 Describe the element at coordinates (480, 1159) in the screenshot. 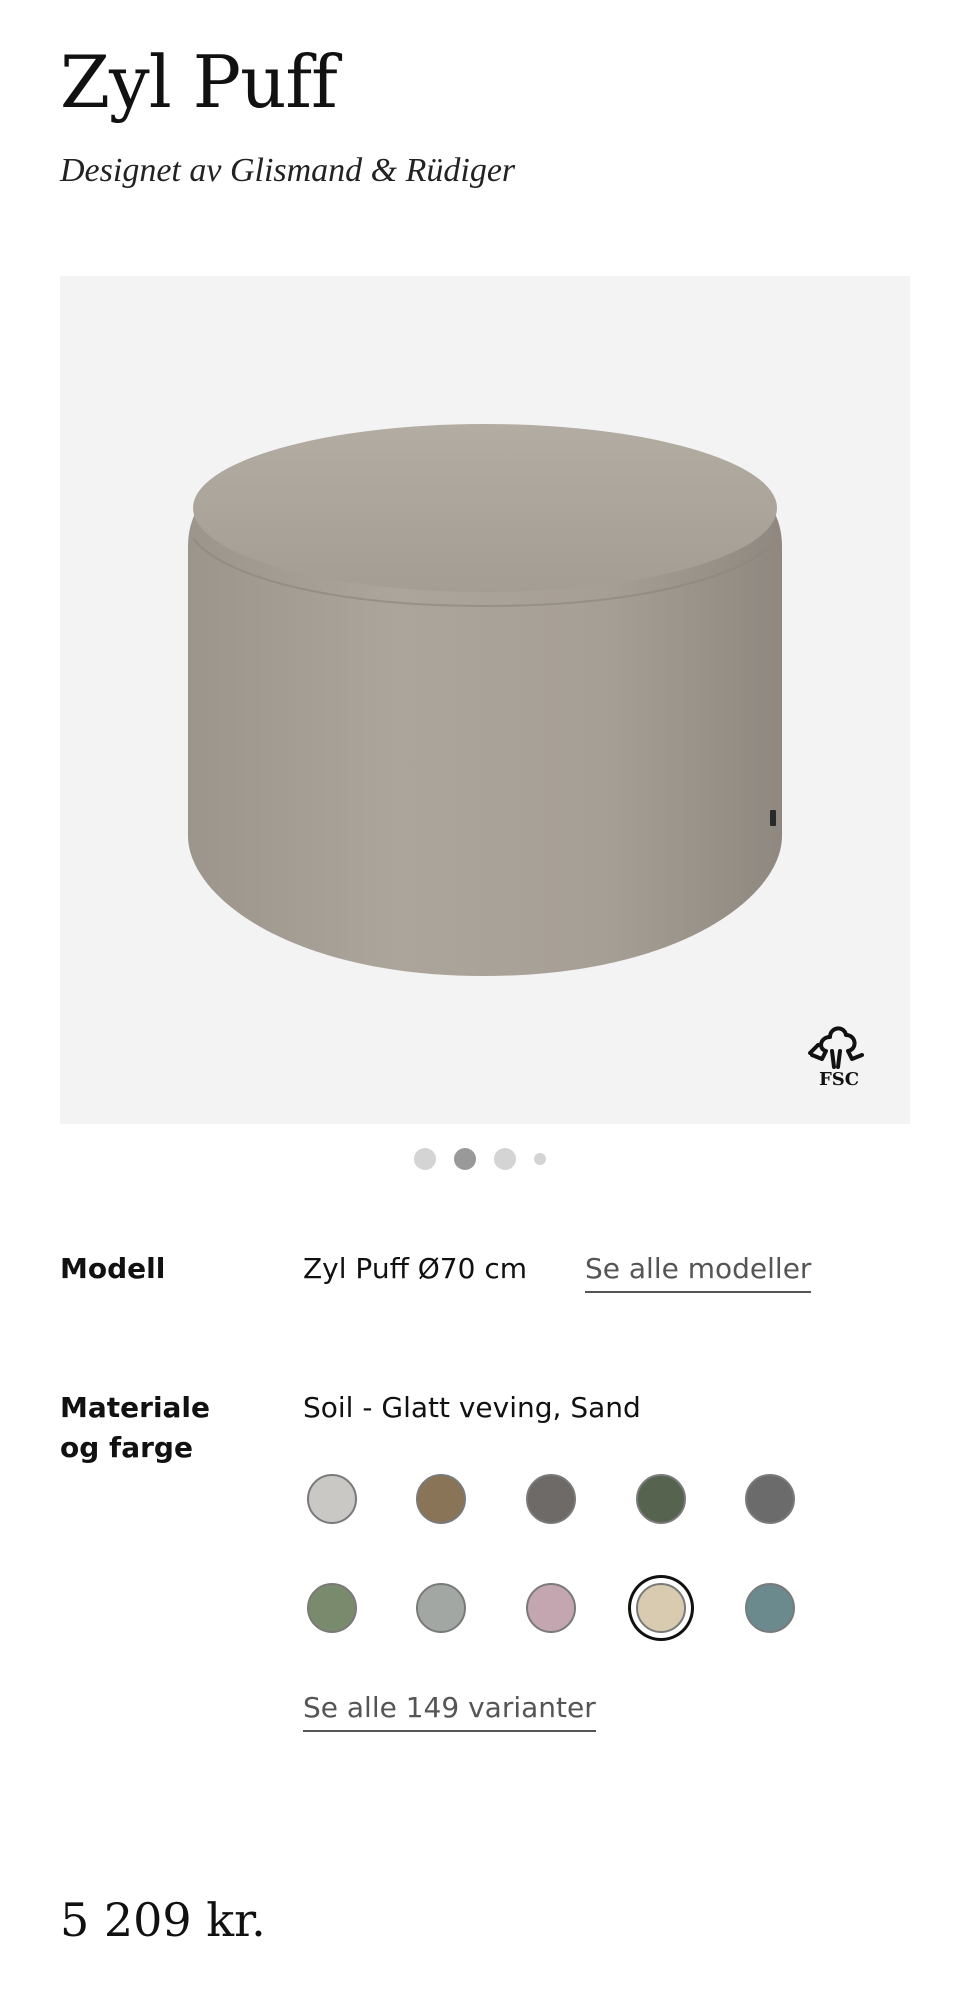

I see `gallery-pagination` at that location.